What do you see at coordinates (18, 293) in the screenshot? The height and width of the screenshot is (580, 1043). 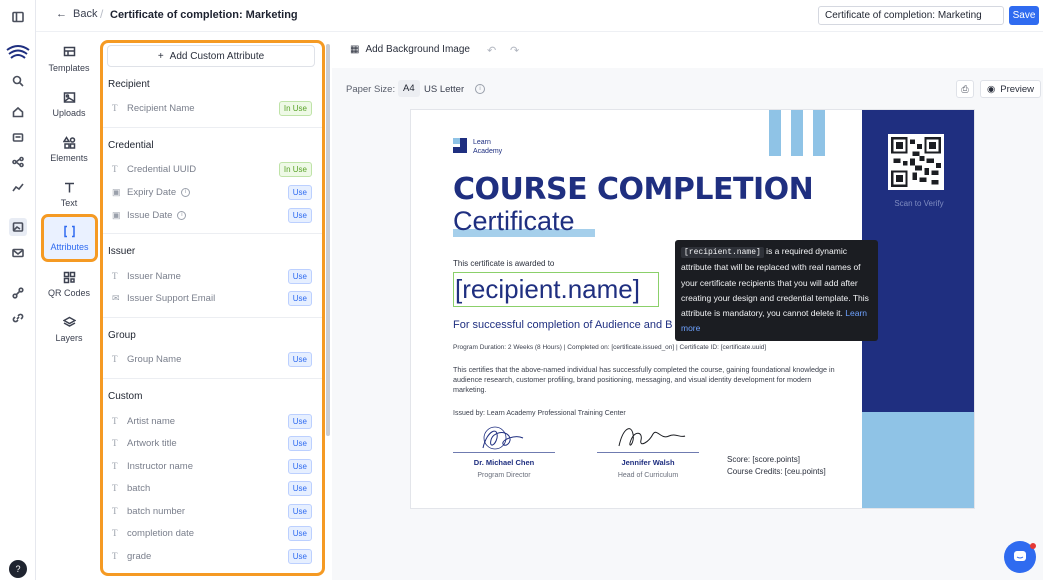 I see `integrations-icon` at bounding box center [18, 293].